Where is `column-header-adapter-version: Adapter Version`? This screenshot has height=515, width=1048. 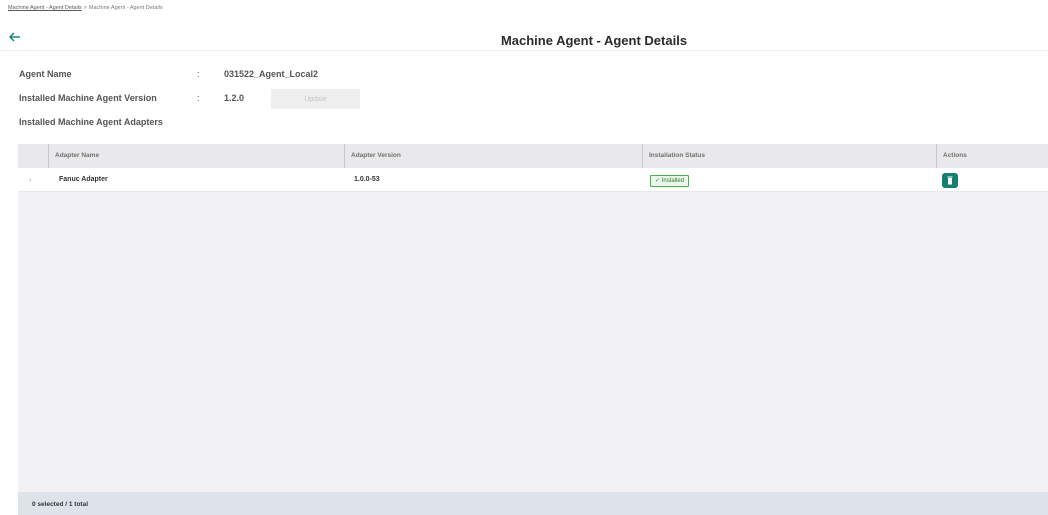 column-header-adapter-version: Adapter Version is located at coordinates (372, 156).